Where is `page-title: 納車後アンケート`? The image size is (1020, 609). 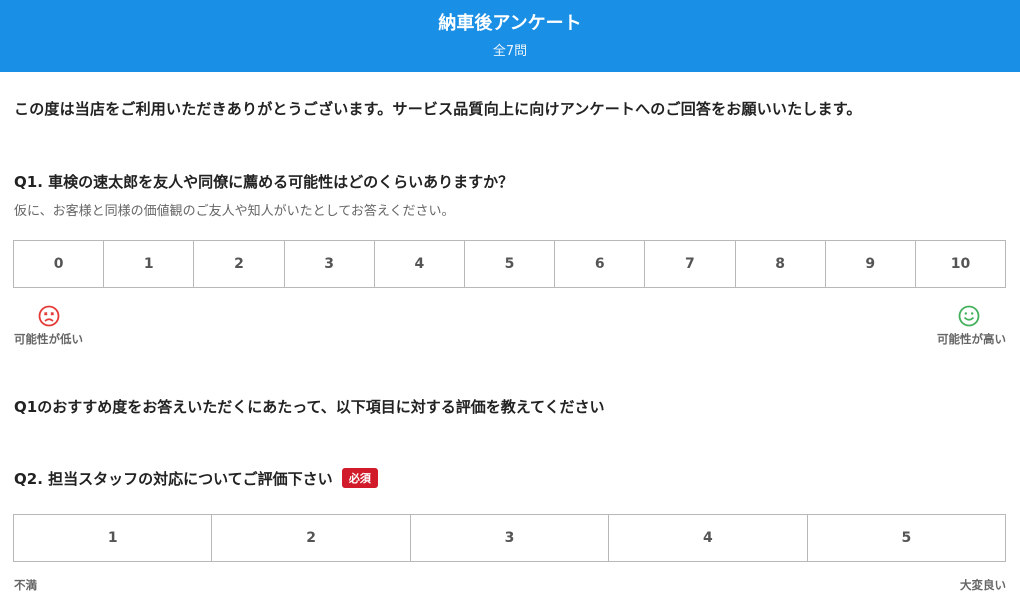 page-title: 納車後アンケート is located at coordinates (510, 23).